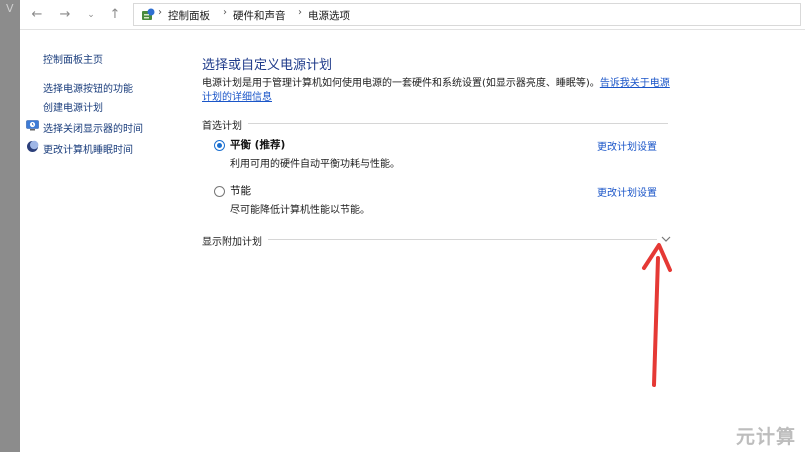  I want to click on plan-power-saver-change-settings-link: 更改计划设置, so click(627, 191).